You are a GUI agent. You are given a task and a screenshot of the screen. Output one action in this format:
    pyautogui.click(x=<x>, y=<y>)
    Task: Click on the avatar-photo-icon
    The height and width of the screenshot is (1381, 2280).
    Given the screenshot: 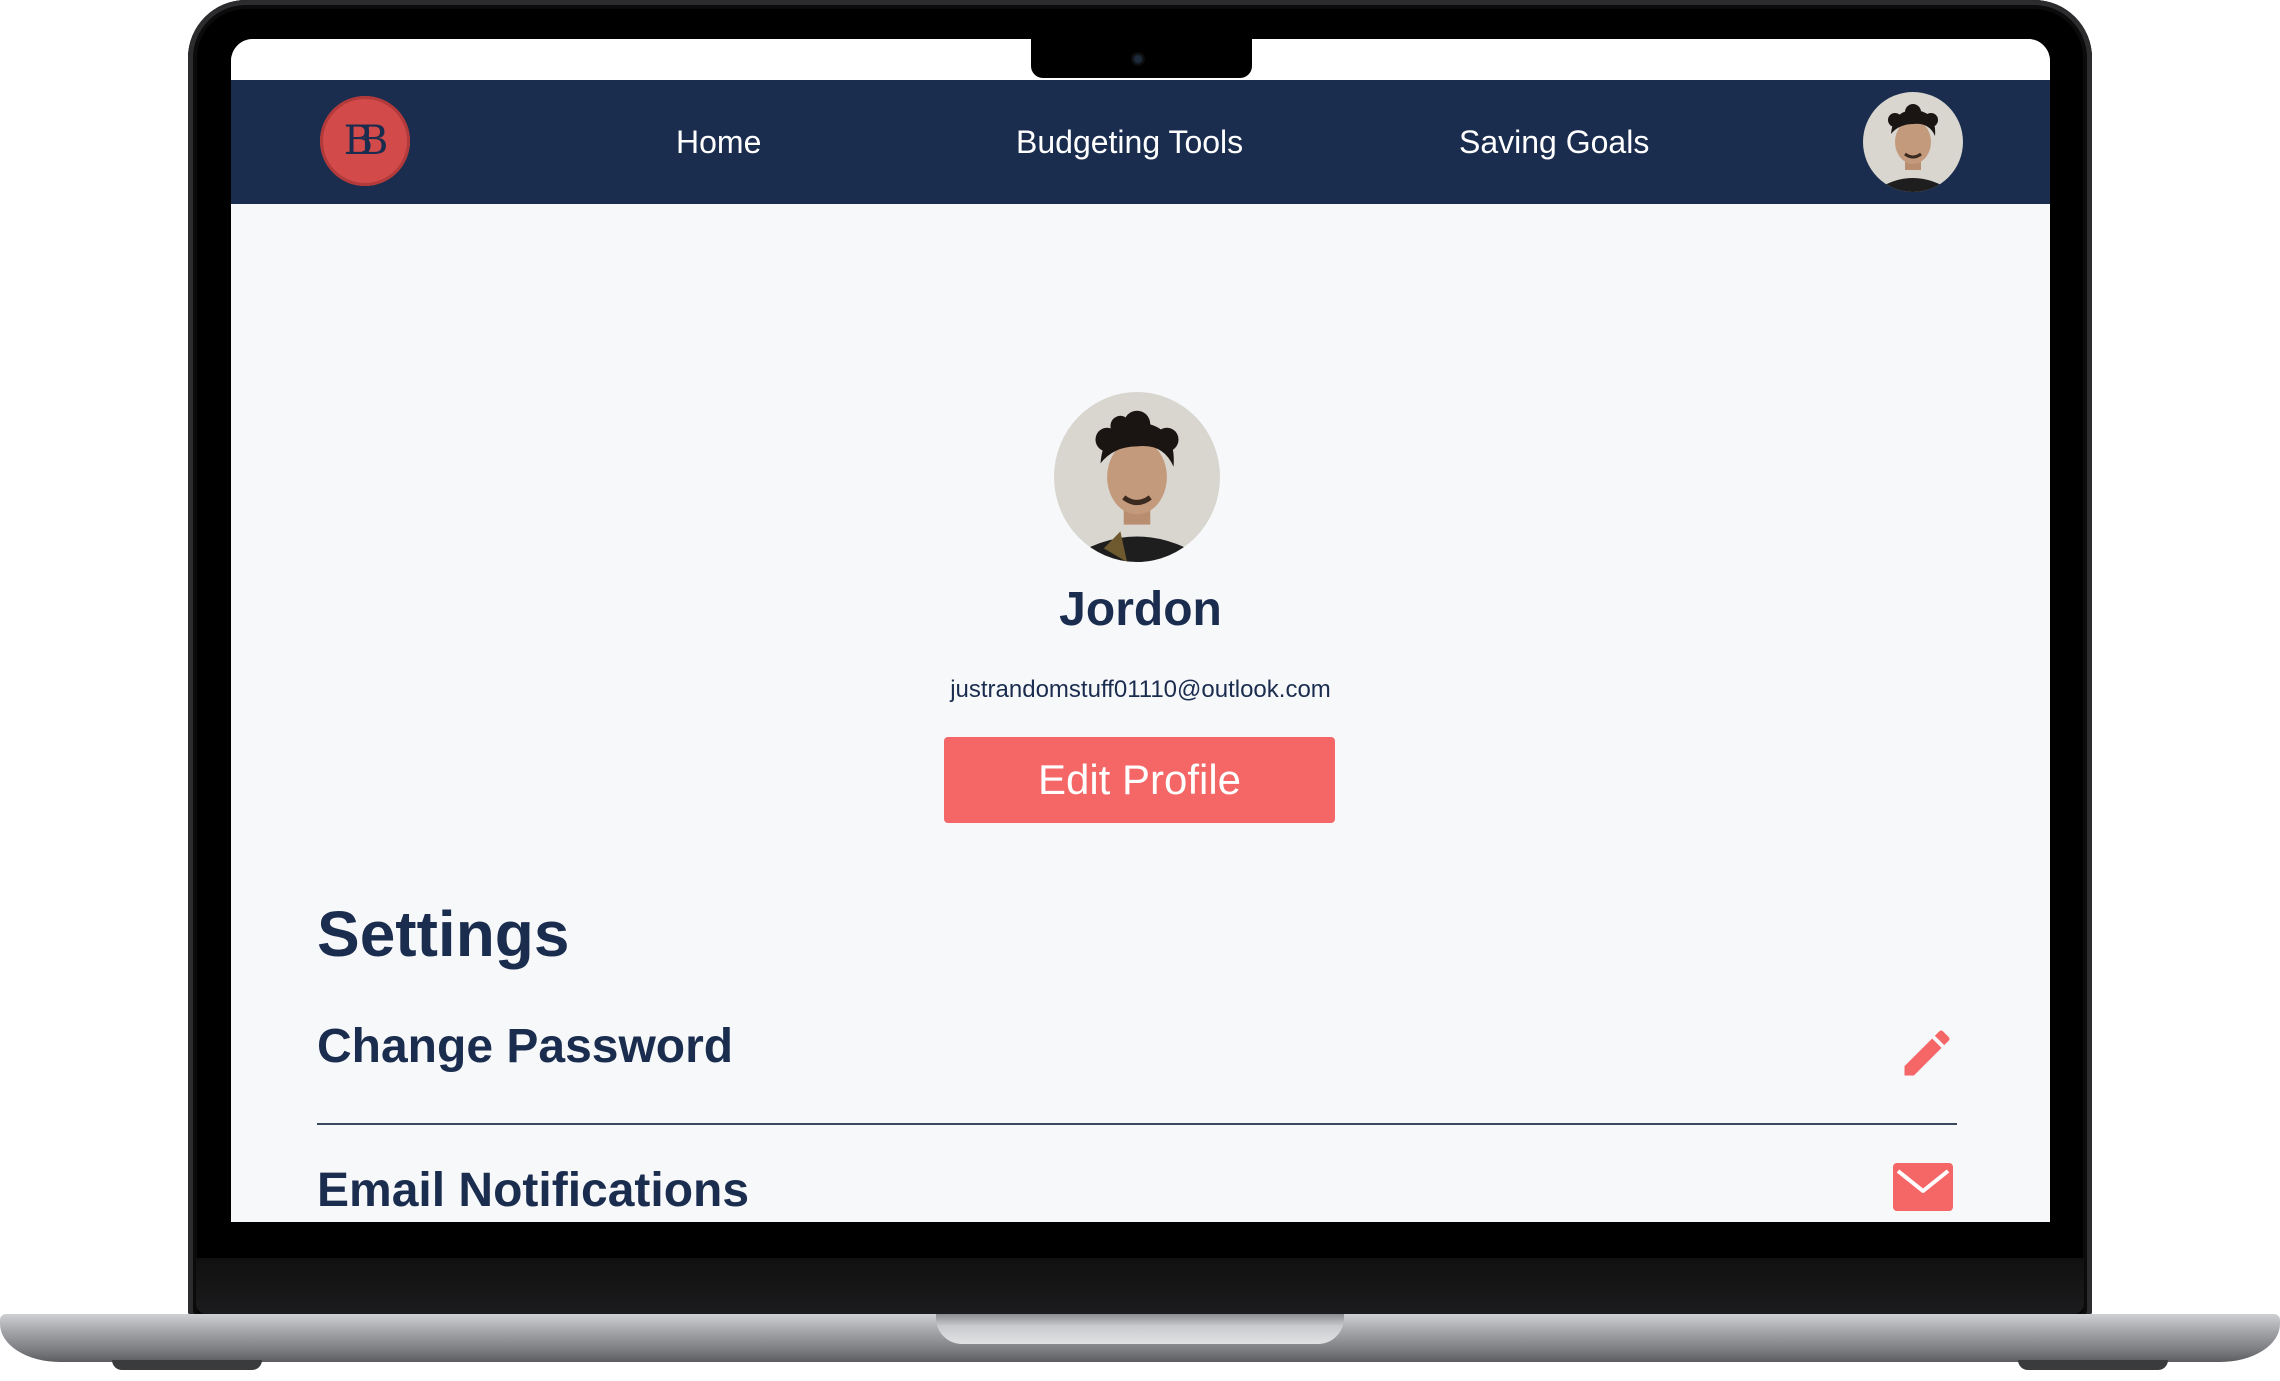 What is the action you would take?
    pyautogui.click(x=1913, y=142)
    